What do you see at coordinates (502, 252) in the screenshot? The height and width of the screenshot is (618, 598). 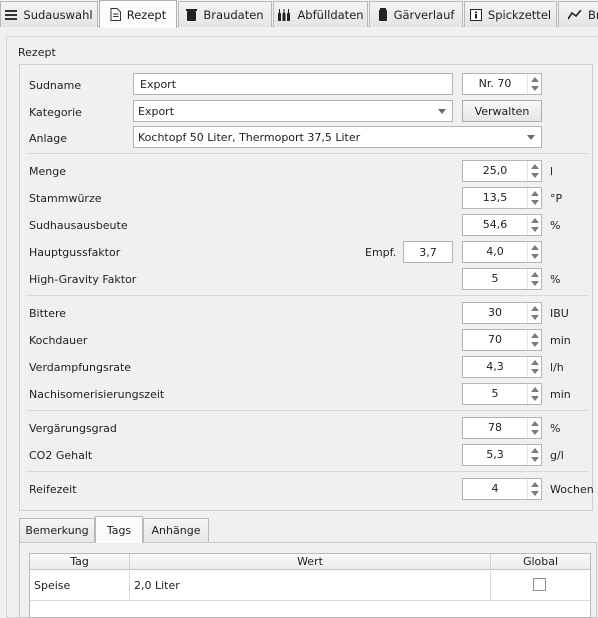 I see `hauptgussfaktor-stepper: 4,0` at bounding box center [502, 252].